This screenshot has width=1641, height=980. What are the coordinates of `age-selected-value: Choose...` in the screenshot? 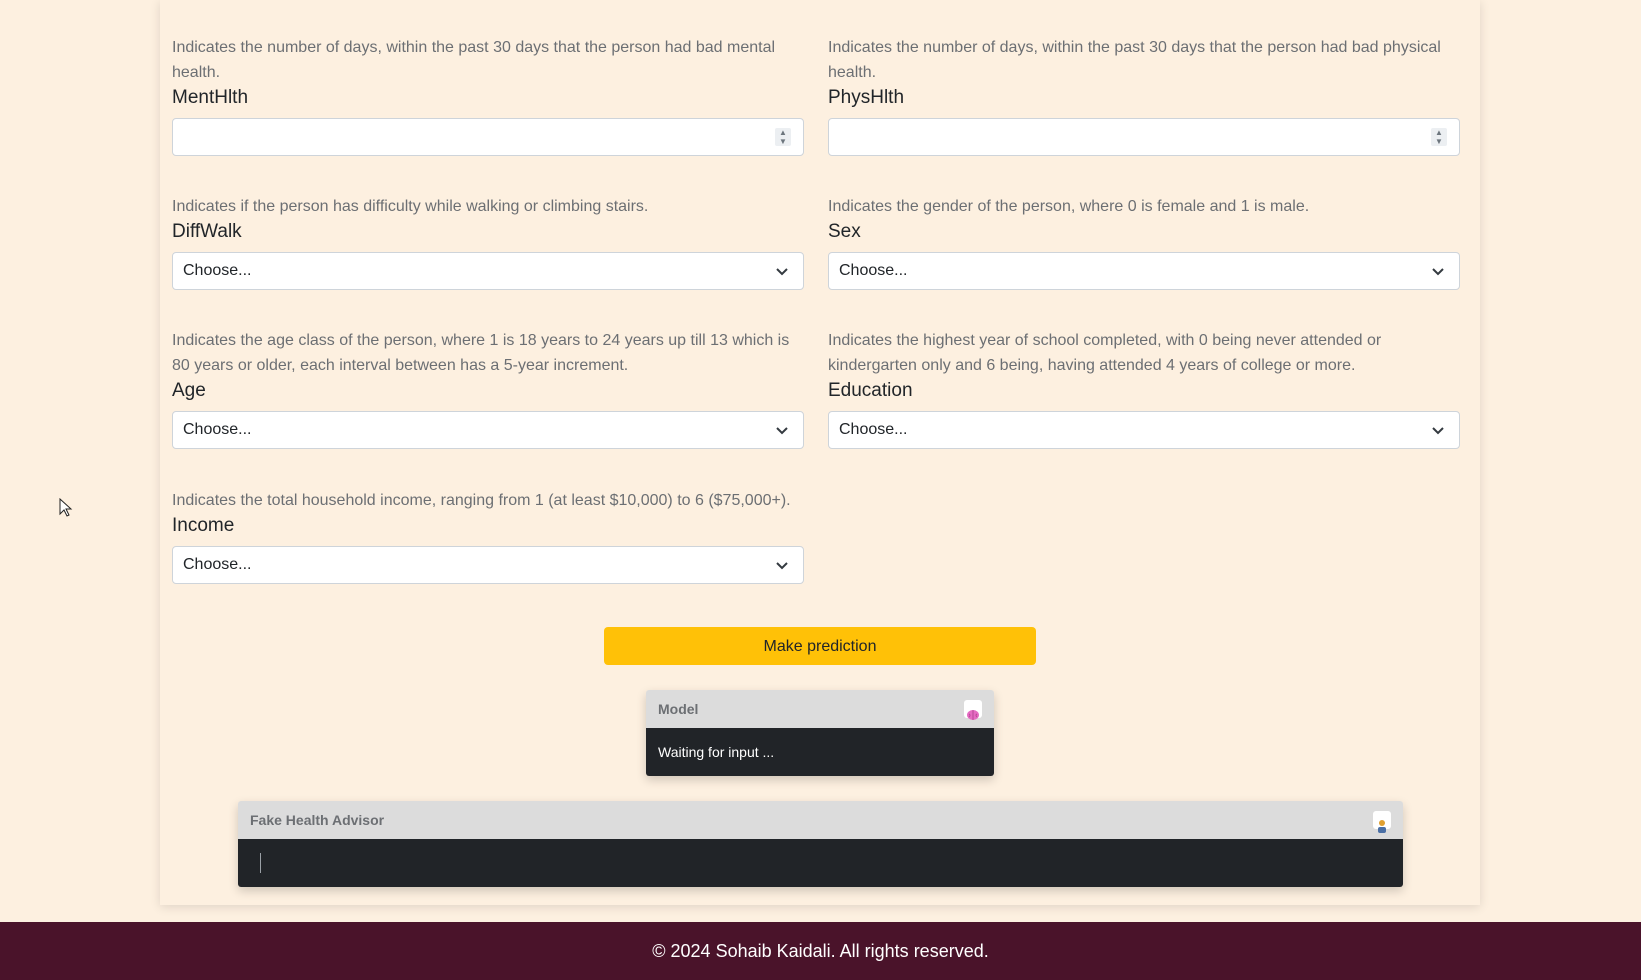 It's located at (217, 429).